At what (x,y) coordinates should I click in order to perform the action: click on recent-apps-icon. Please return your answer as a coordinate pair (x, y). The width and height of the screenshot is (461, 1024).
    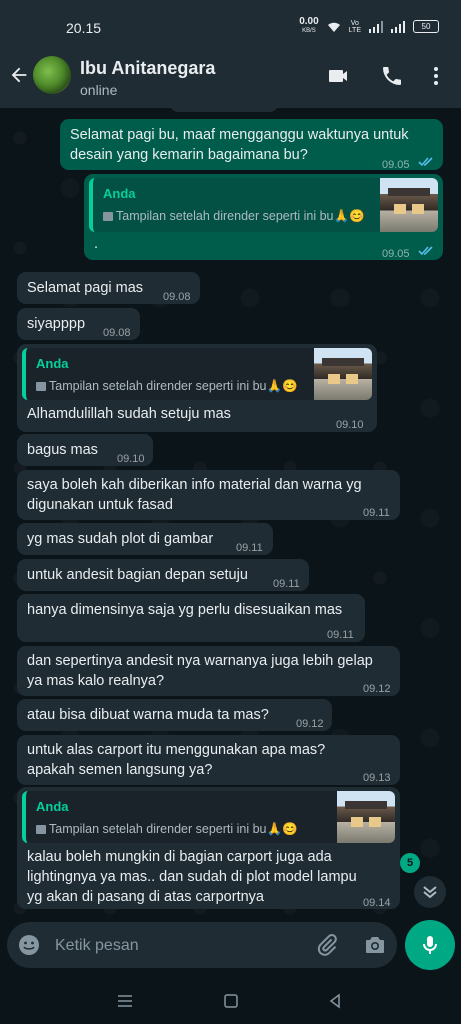
    Looking at the image, I should click on (125, 1001).